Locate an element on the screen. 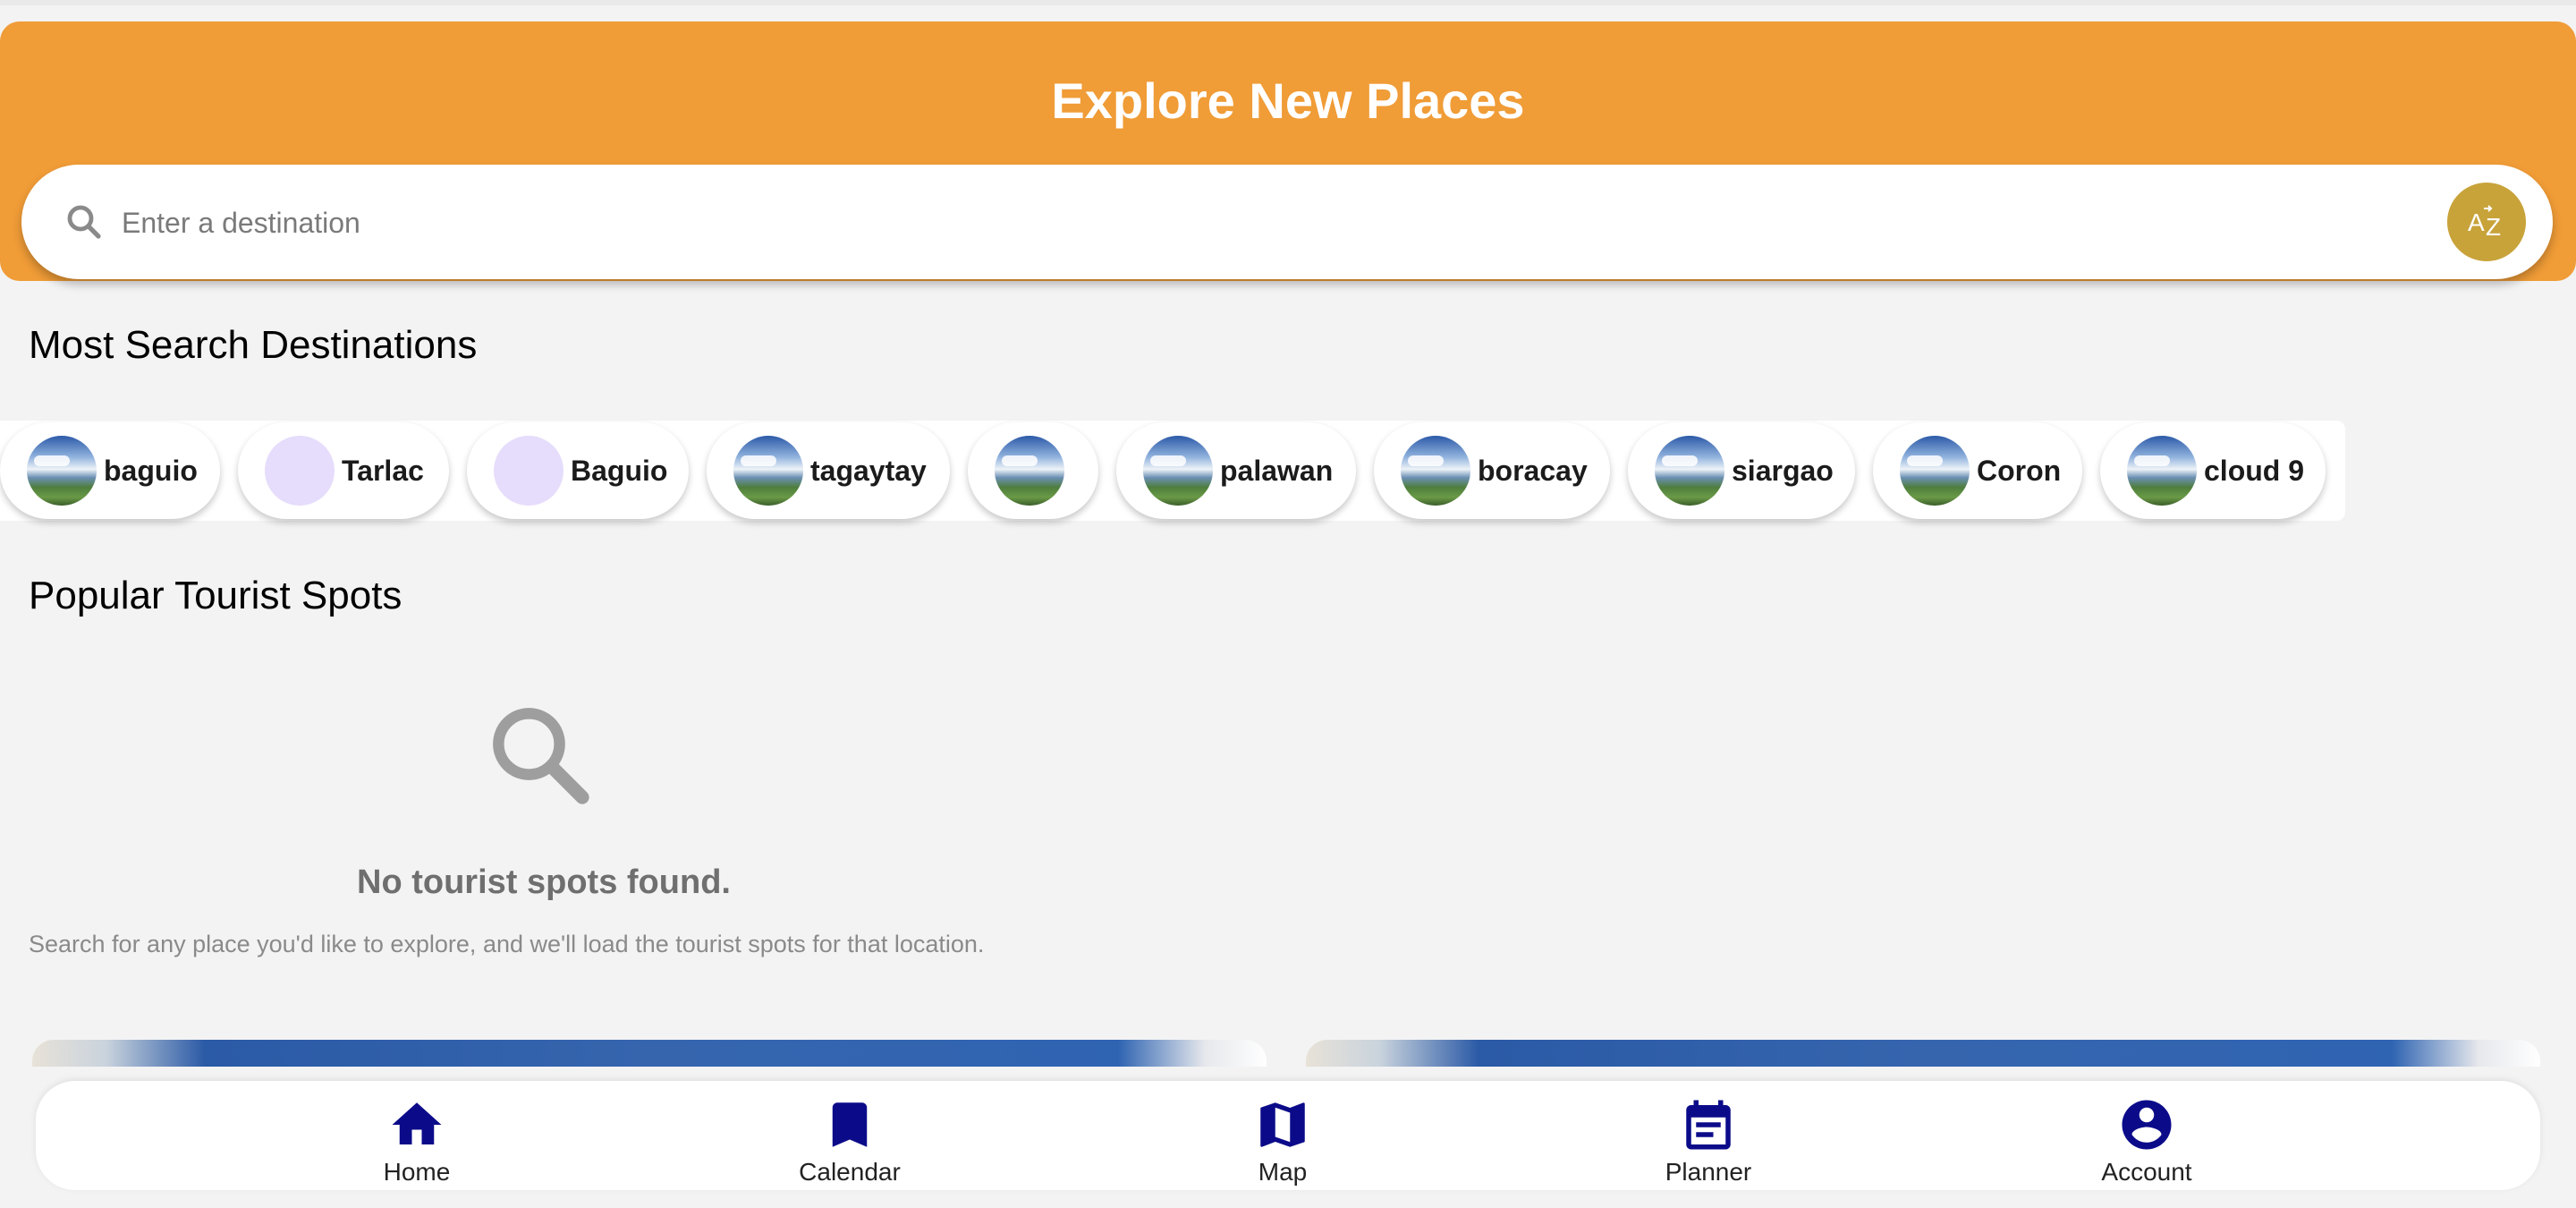  destination-chip-label: siargao is located at coordinates (1783, 470).